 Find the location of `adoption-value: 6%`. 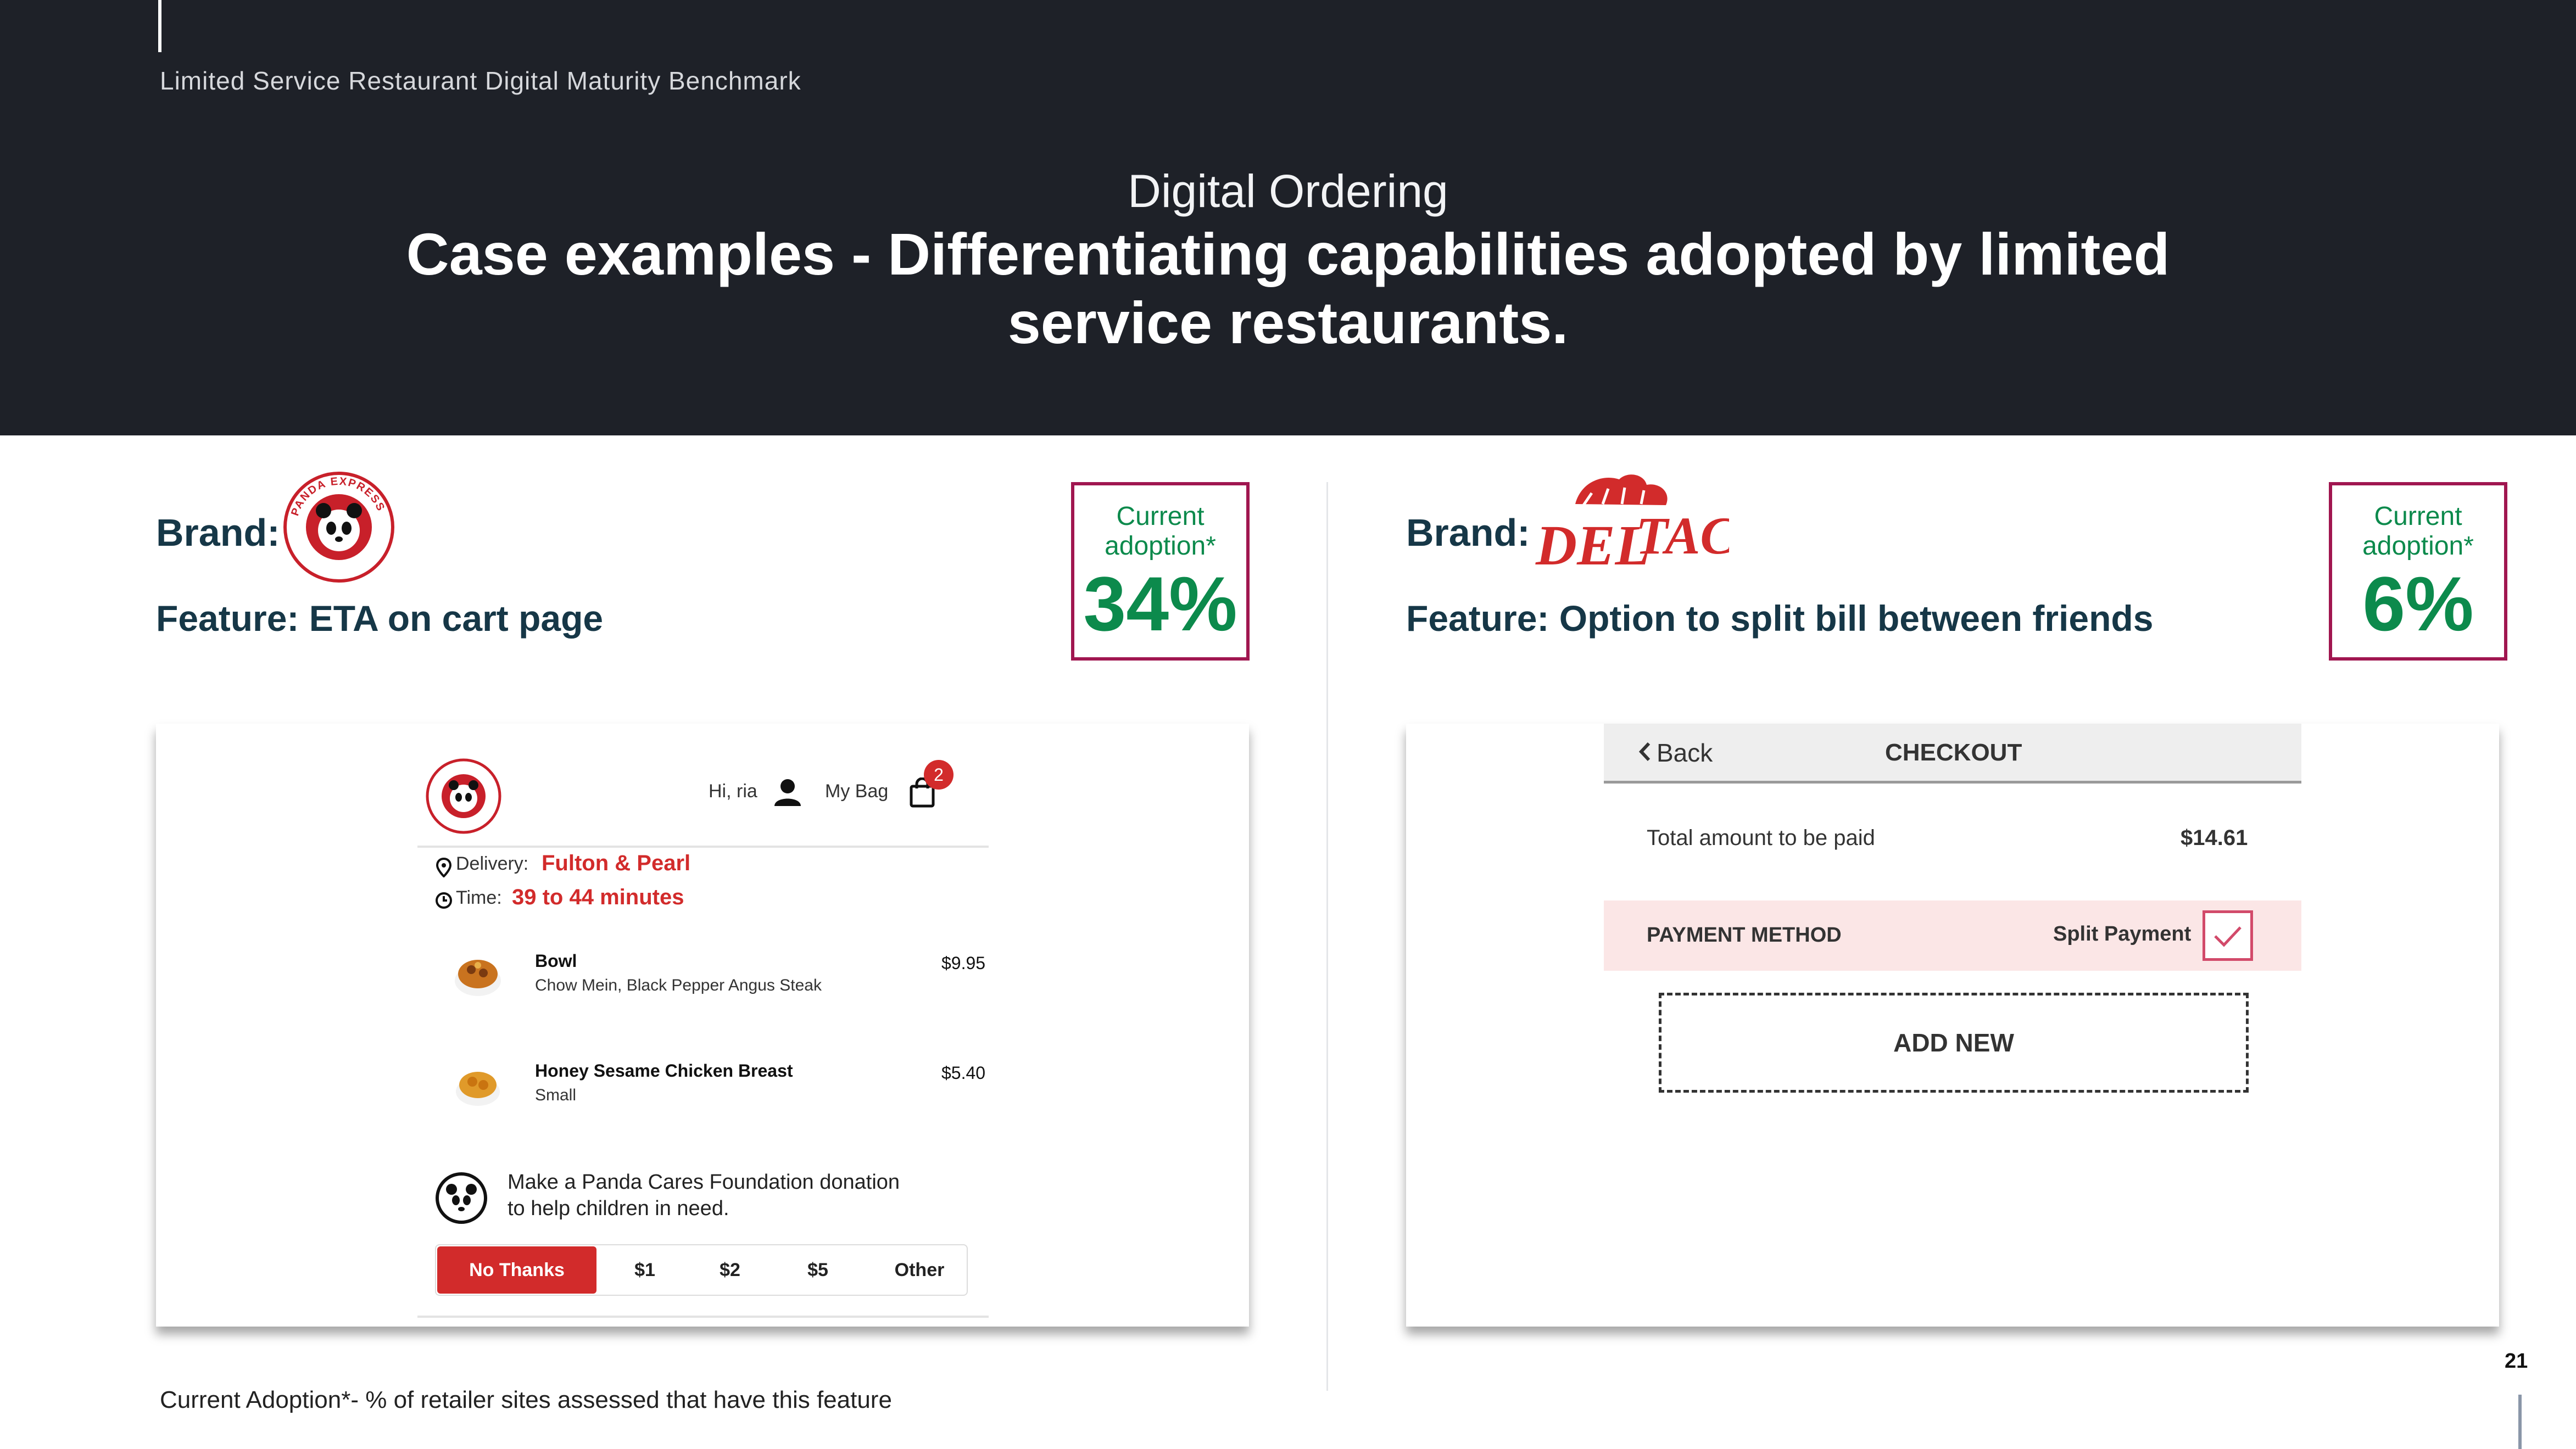

adoption-value: 6% is located at coordinates (2418, 604).